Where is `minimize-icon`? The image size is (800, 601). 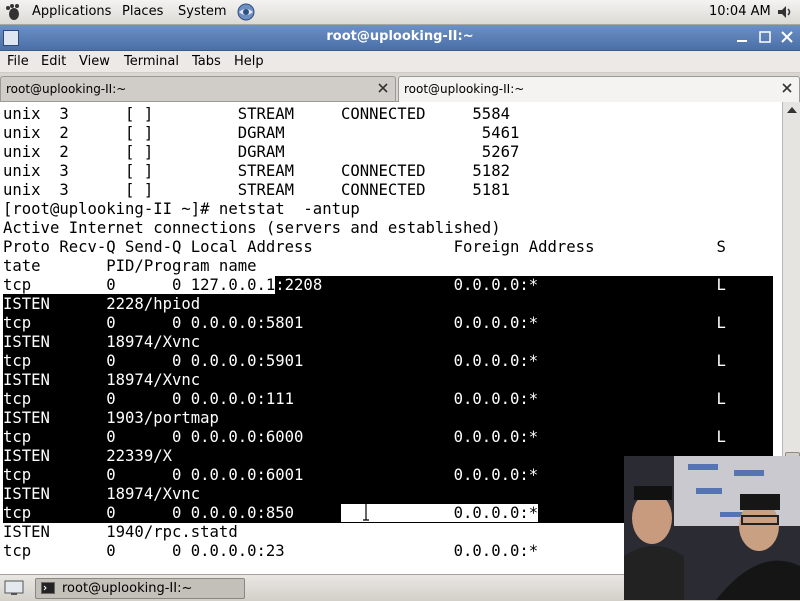
minimize-icon is located at coordinates (742, 37).